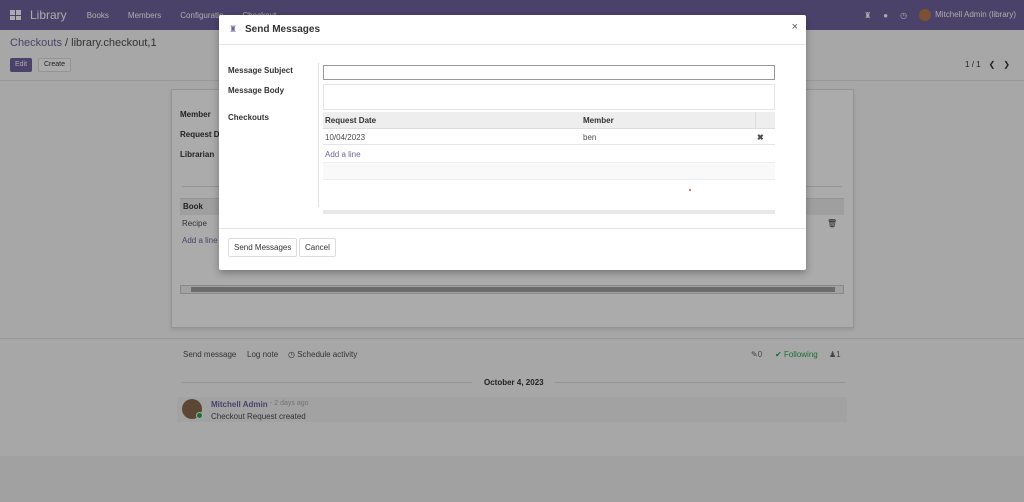 This screenshot has width=1024, height=502. Describe the element at coordinates (260, 70) in the screenshot. I see `message-subject-label: Message Subject` at that location.